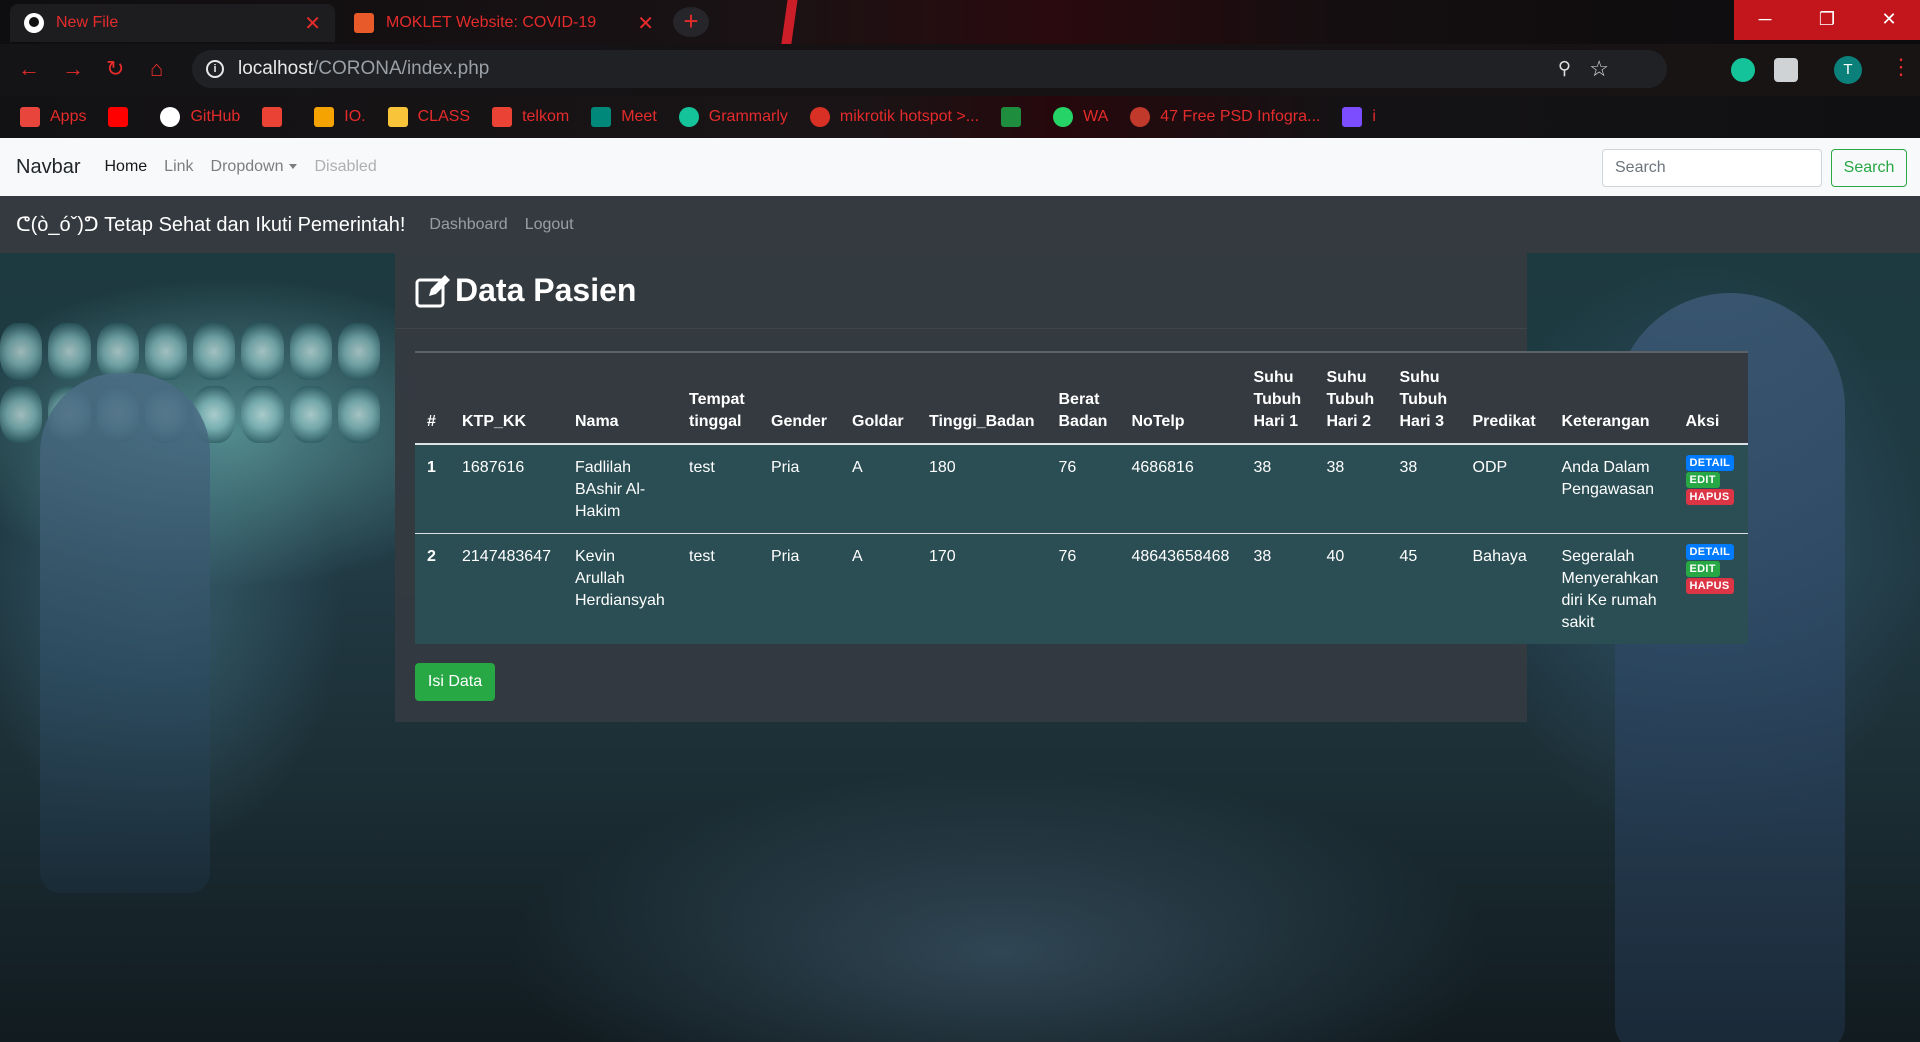 The height and width of the screenshot is (1042, 1920). What do you see at coordinates (1710, 398) in the screenshot?
I see `col-header: Aksi` at bounding box center [1710, 398].